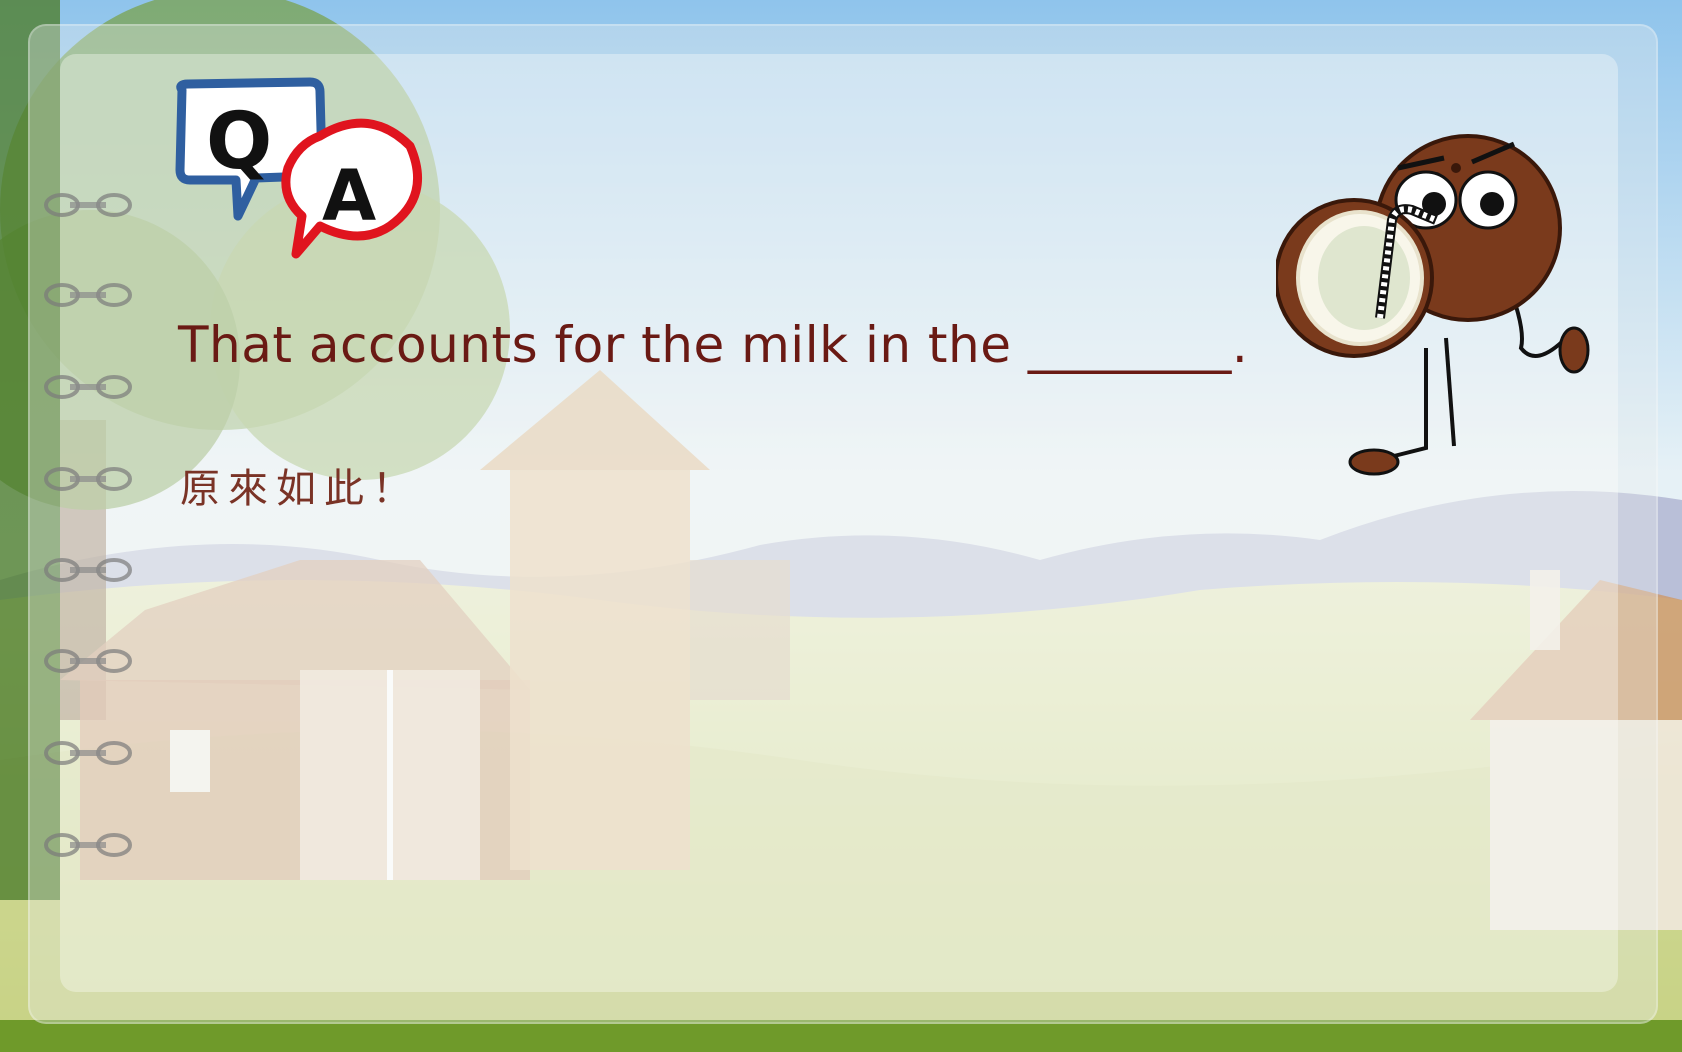 The height and width of the screenshot is (1052, 1682). What do you see at coordinates (298, 168) in the screenshot?
I see `qa-speech-bubbles-icon: Q A` at bounding box center [298, 168].